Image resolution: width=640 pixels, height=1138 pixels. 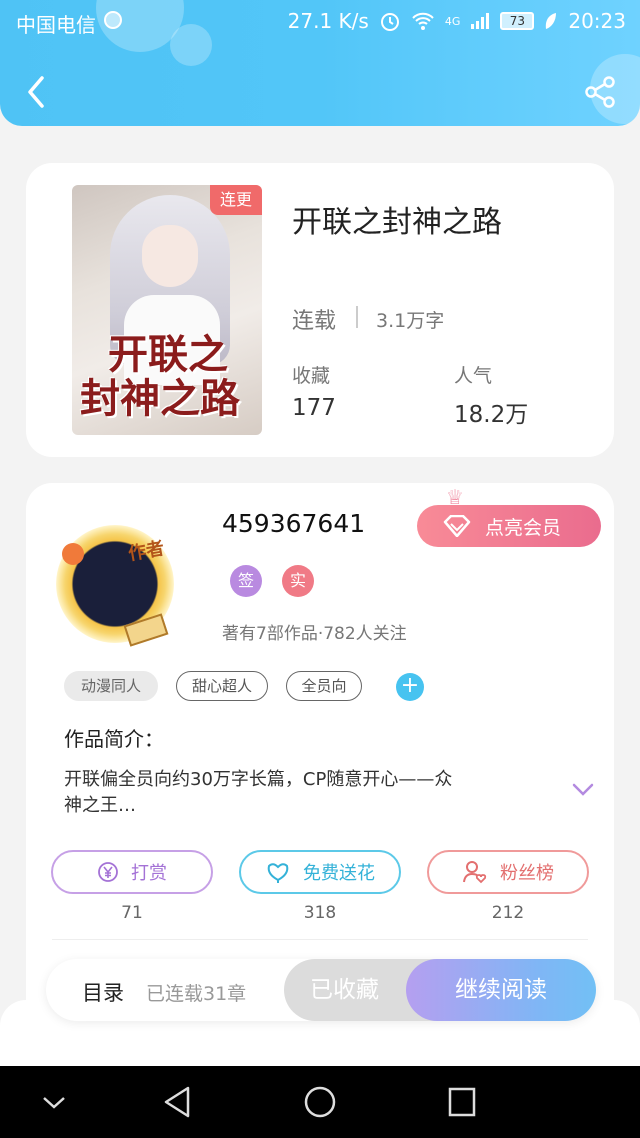 What do you see at coordinates (600, 92) in the screenshot?
I see `share-button` at bounding box center [600, 92].